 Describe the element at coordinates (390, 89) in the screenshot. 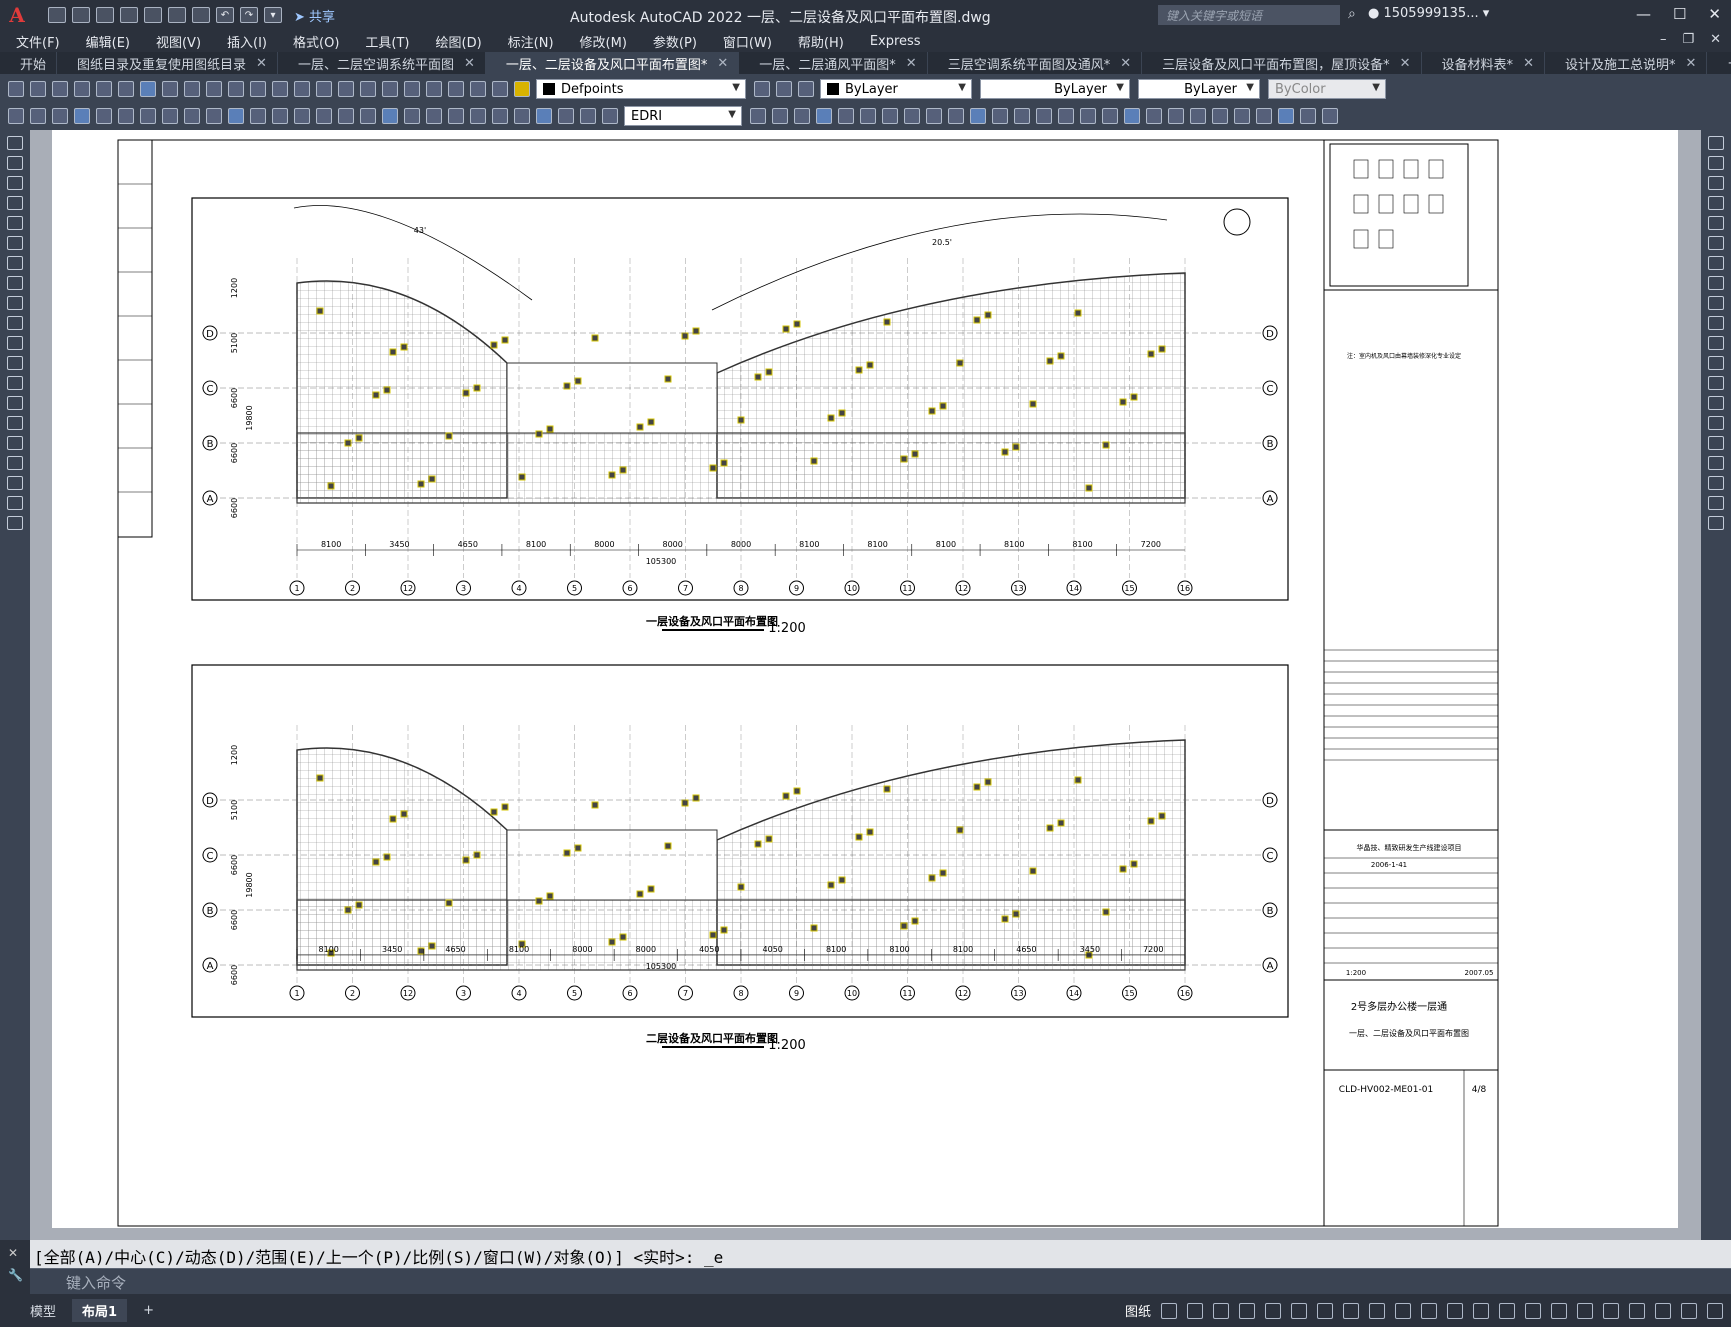

I see `designcenter-icon` at that location.